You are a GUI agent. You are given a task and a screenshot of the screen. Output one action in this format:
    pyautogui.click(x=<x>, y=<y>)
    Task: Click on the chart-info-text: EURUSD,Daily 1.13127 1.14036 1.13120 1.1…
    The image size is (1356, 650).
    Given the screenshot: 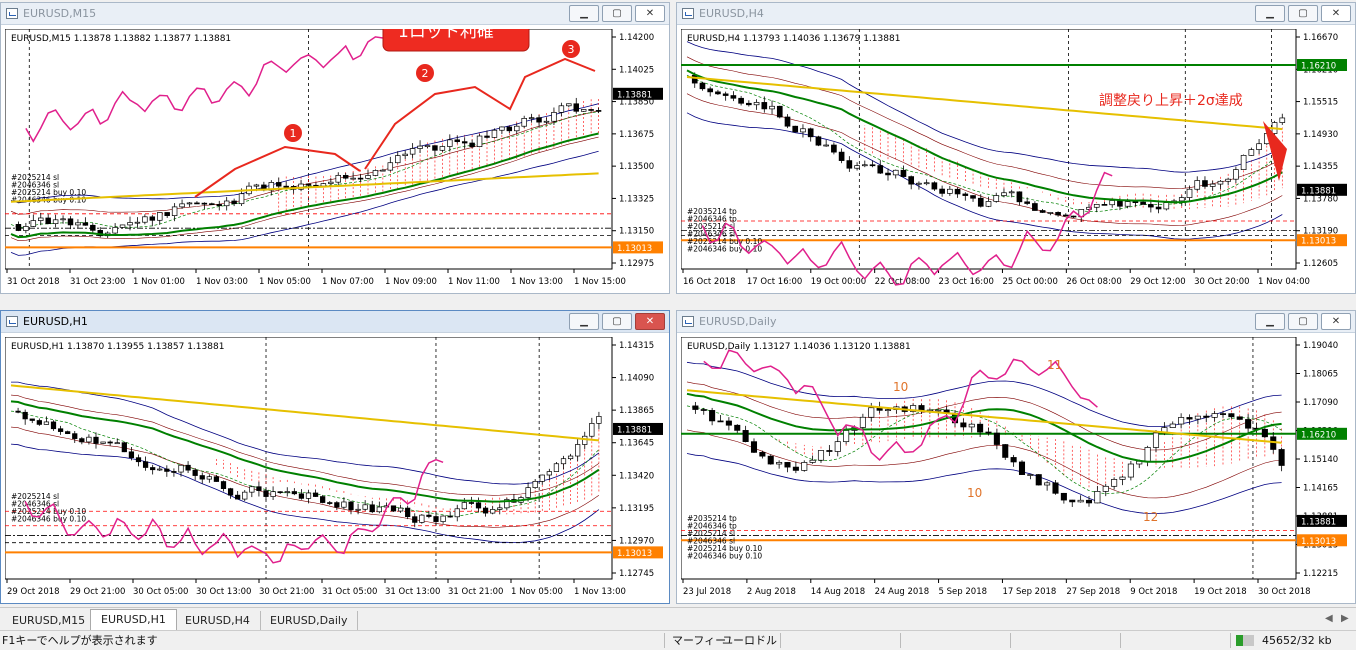 What is the action you would take?
    pyautogui.click(x=799, y=347)
    